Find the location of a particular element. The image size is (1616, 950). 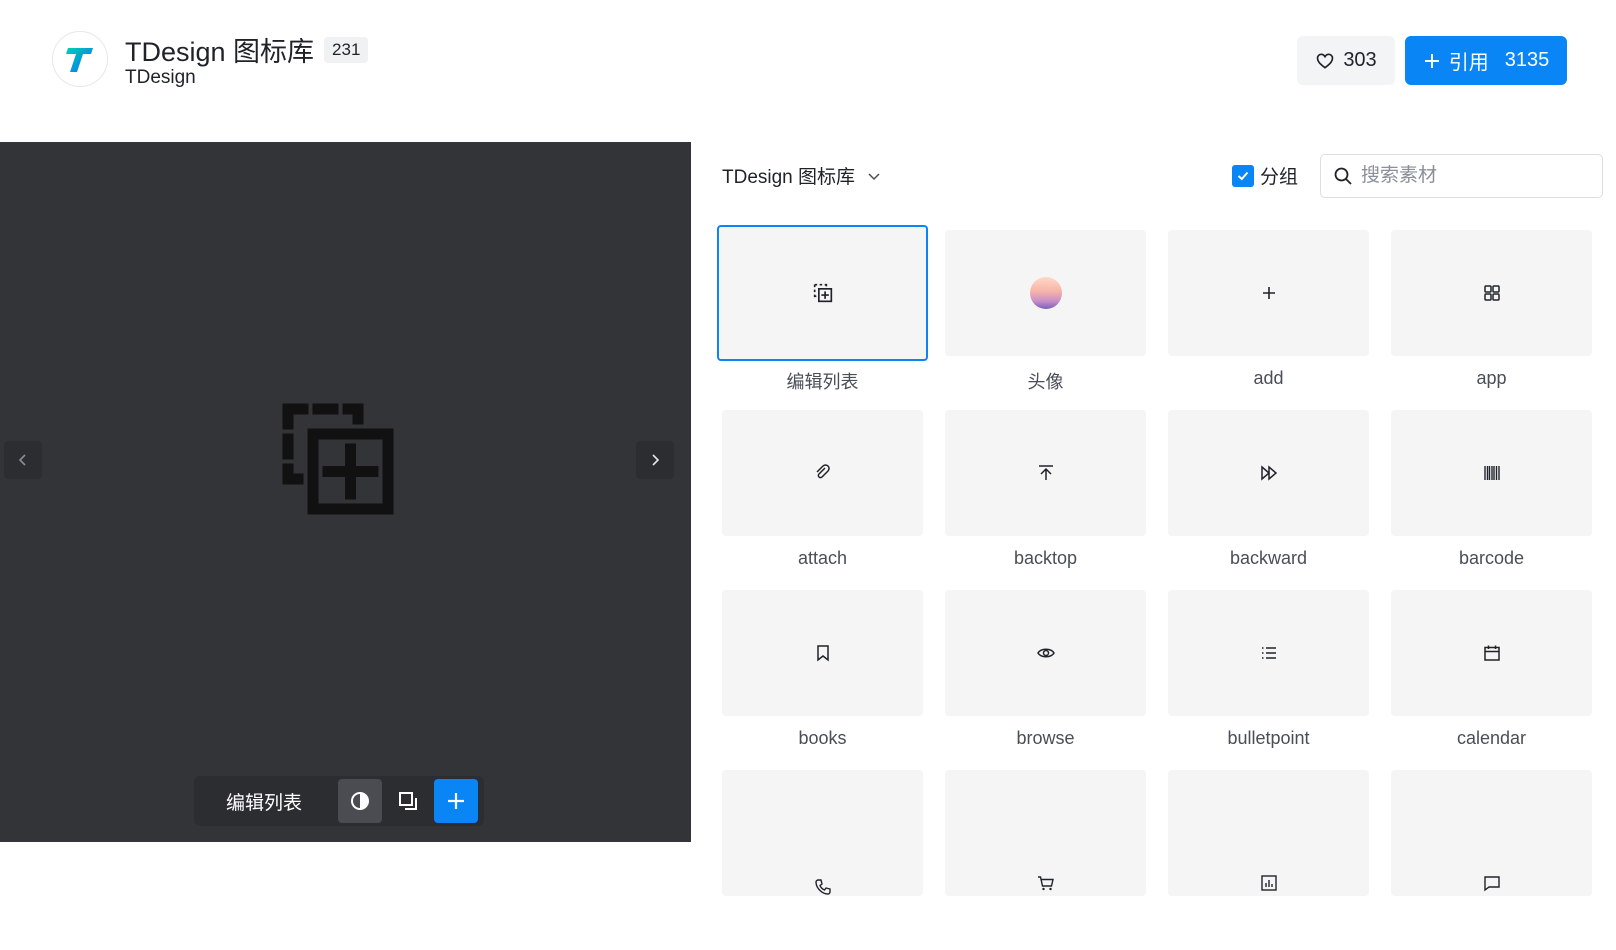

background-toggle-button is located at coordinates (408, 801).